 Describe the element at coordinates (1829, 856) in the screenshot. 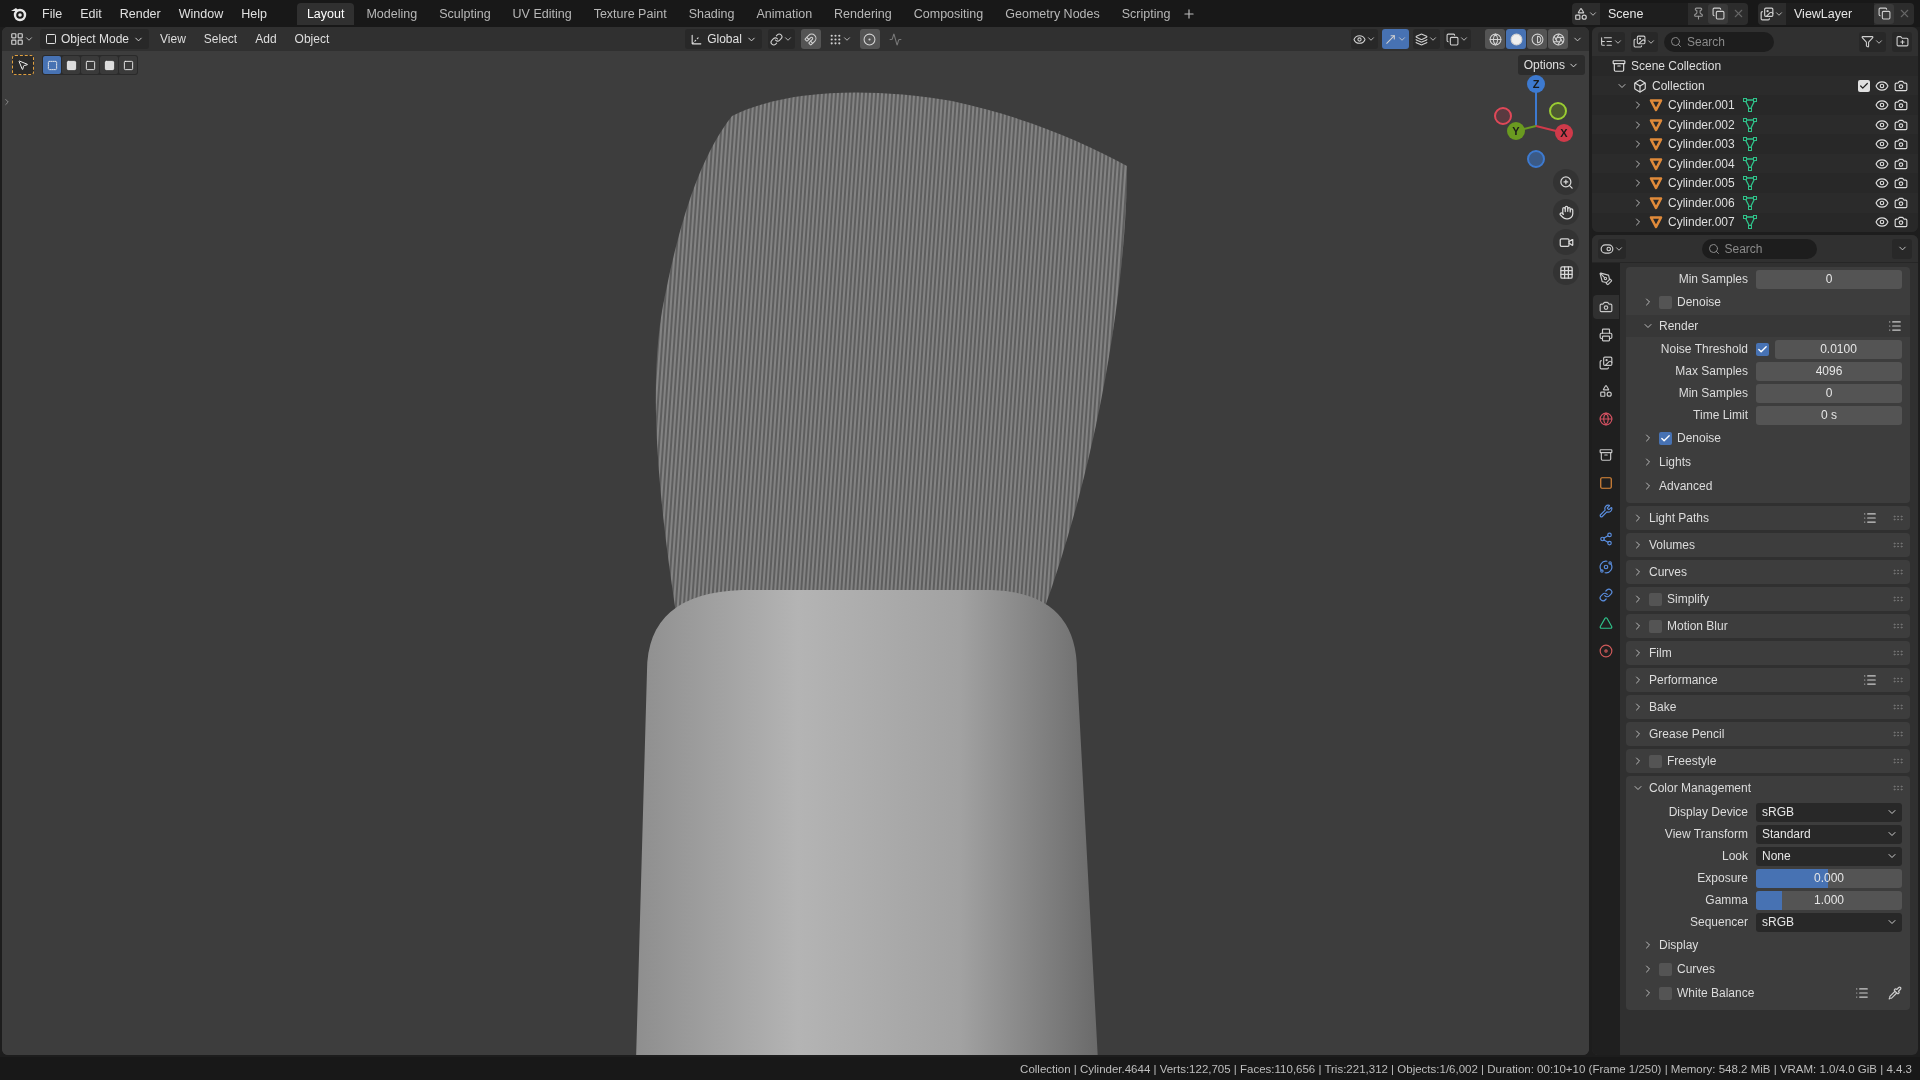

I see `dropdown: None` at that location.